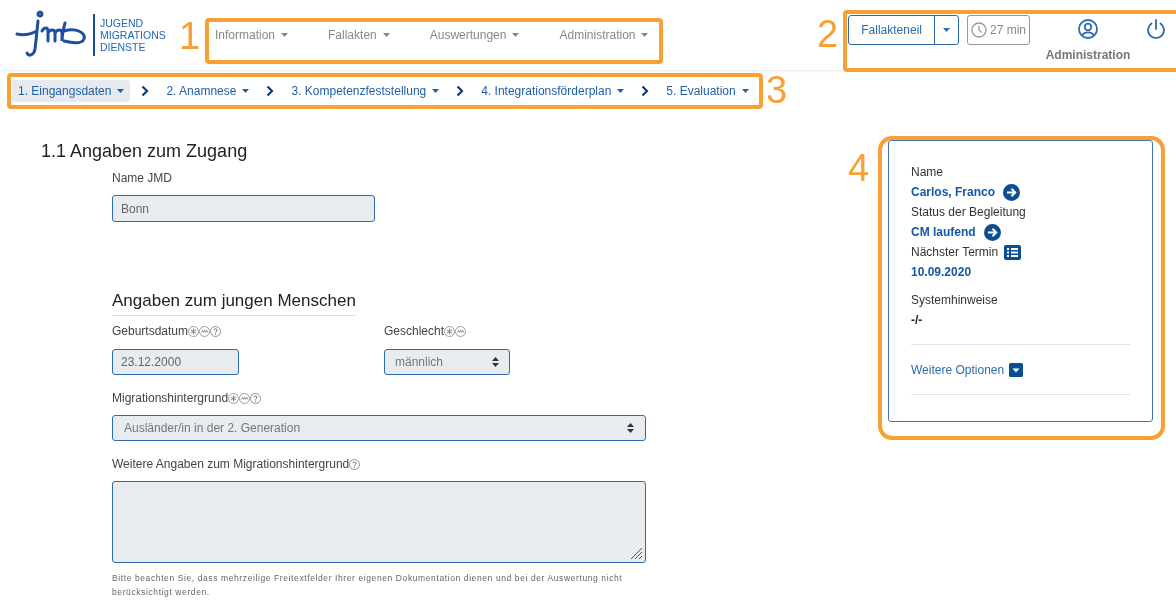 The image size is (1176, 610). Describe the element at coordinates (243, 208) in the screenshot. I see `text-field: Bonn` at that location.